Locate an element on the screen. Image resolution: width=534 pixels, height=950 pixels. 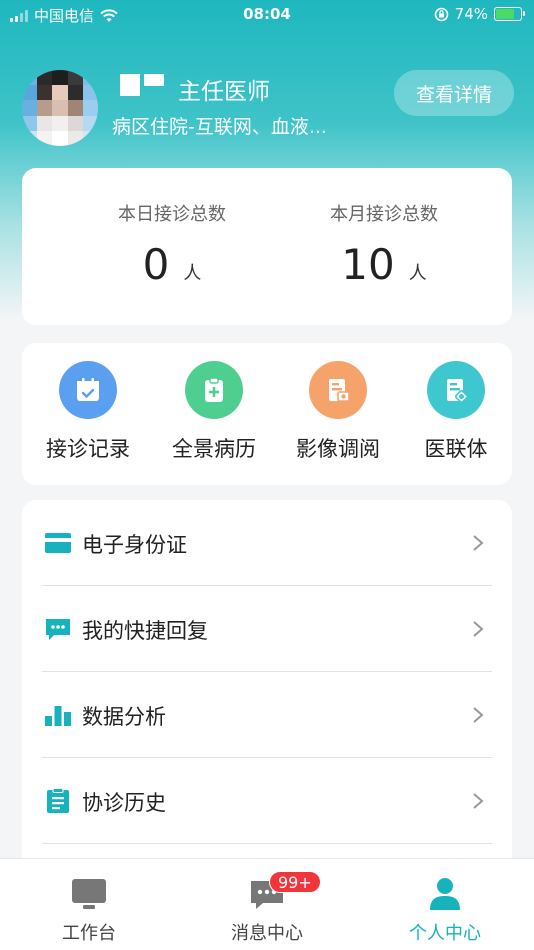
stat-today-label: 本日接诊总数 is located at coordinates (172, 214).